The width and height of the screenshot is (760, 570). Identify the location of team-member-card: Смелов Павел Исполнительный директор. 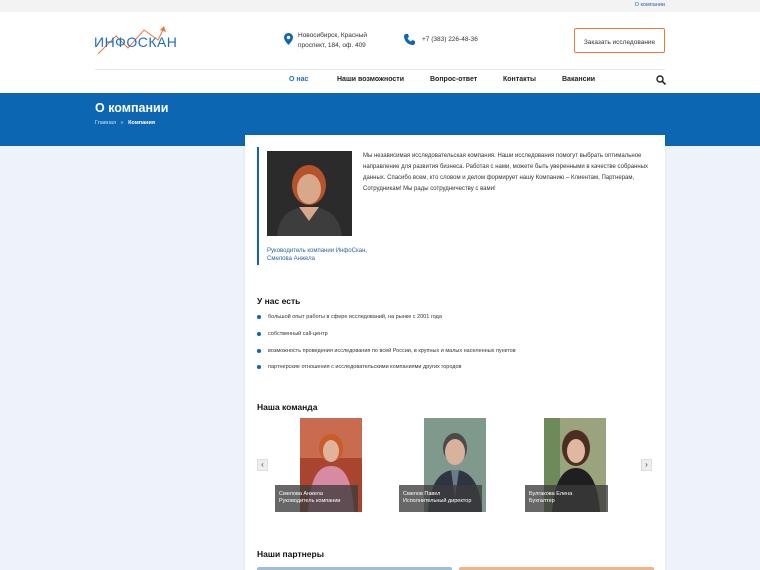
(440, 498).